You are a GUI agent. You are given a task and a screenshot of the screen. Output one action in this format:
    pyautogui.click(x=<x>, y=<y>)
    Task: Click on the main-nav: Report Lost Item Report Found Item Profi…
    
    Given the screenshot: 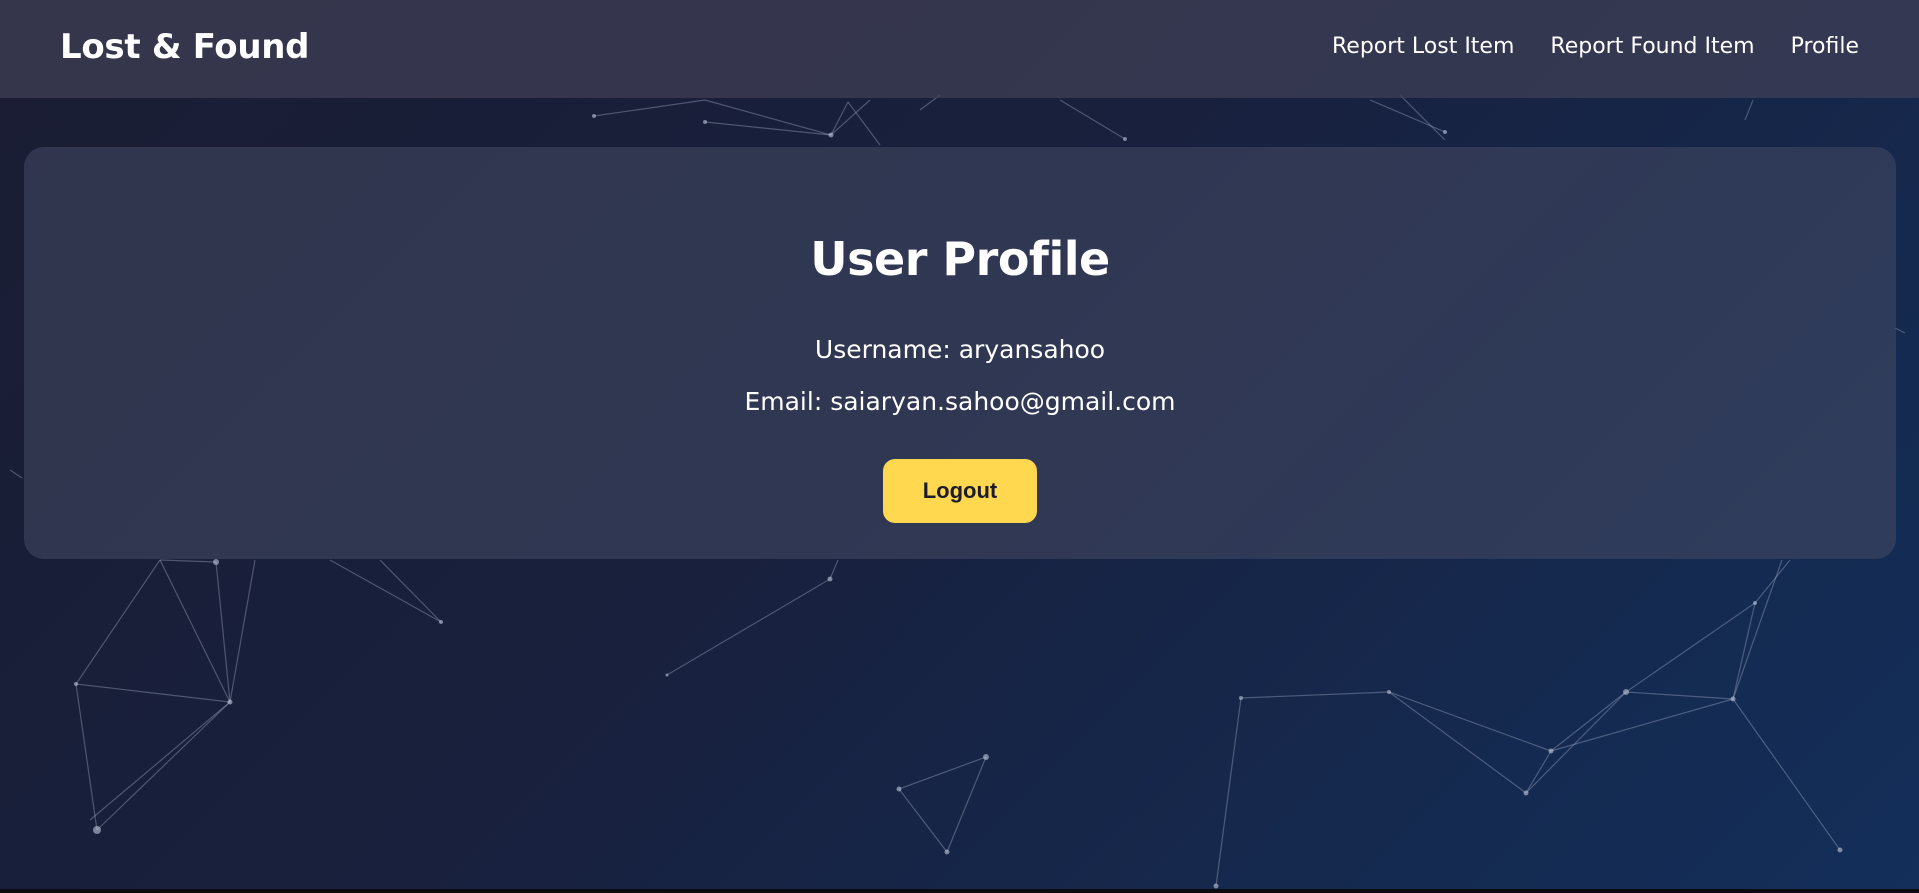 What is the action you would take?
    pyautogui.click(x=1595, y=47)
    